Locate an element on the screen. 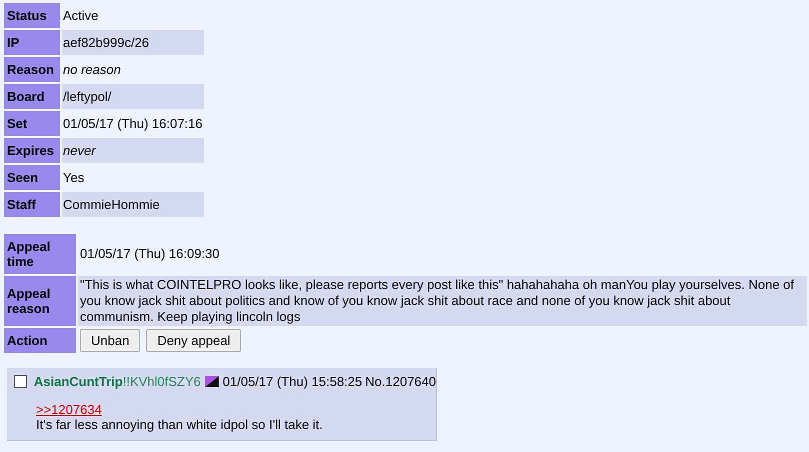 This screenshot has width=809, height=452. flag-icon is located at coordinates (211, 381).